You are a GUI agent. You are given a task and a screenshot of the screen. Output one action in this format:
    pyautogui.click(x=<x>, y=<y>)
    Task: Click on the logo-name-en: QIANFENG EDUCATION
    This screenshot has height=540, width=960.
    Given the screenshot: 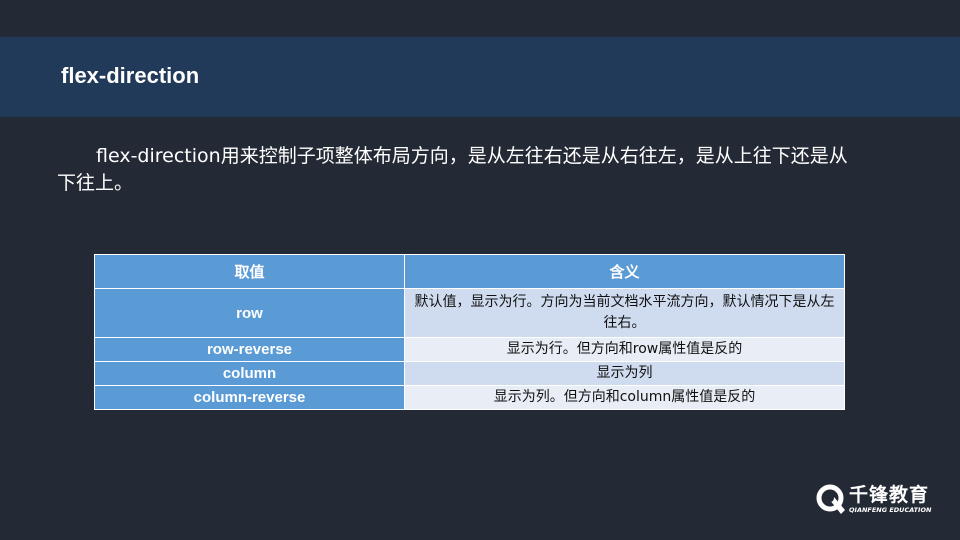 What is the action you would take?
    pyautogui.click(x=890, y=510)
    